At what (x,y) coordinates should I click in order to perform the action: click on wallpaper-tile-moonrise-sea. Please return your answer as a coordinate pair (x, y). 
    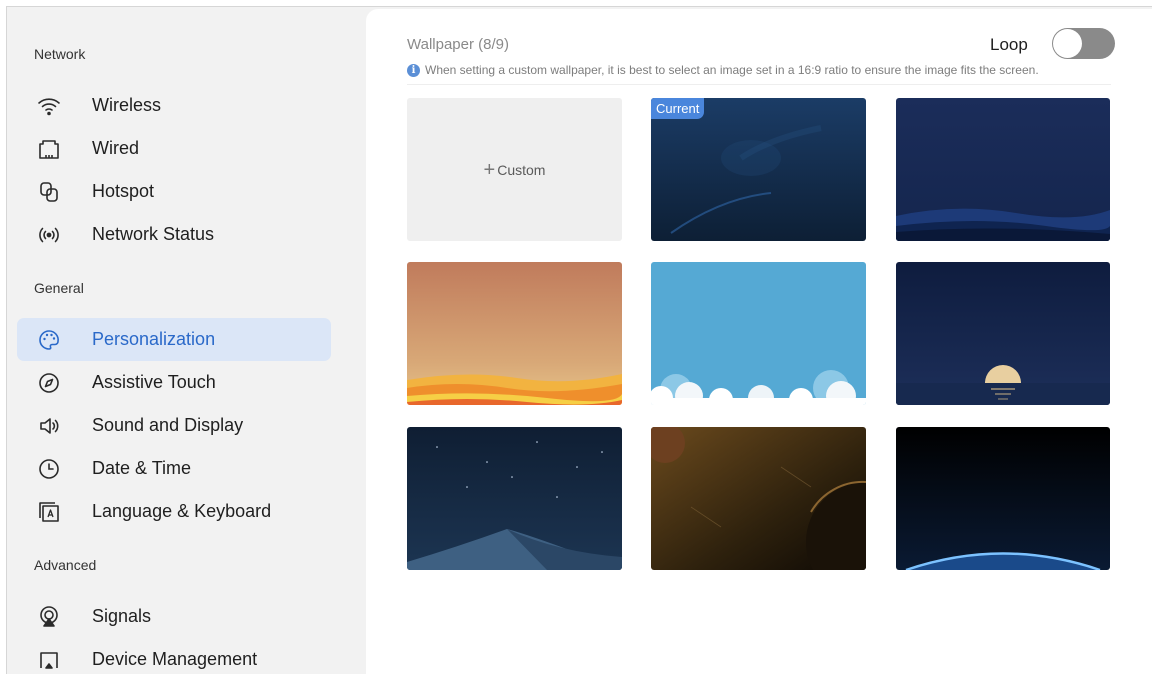
    Looking at the image, I should click on (1003, 333).